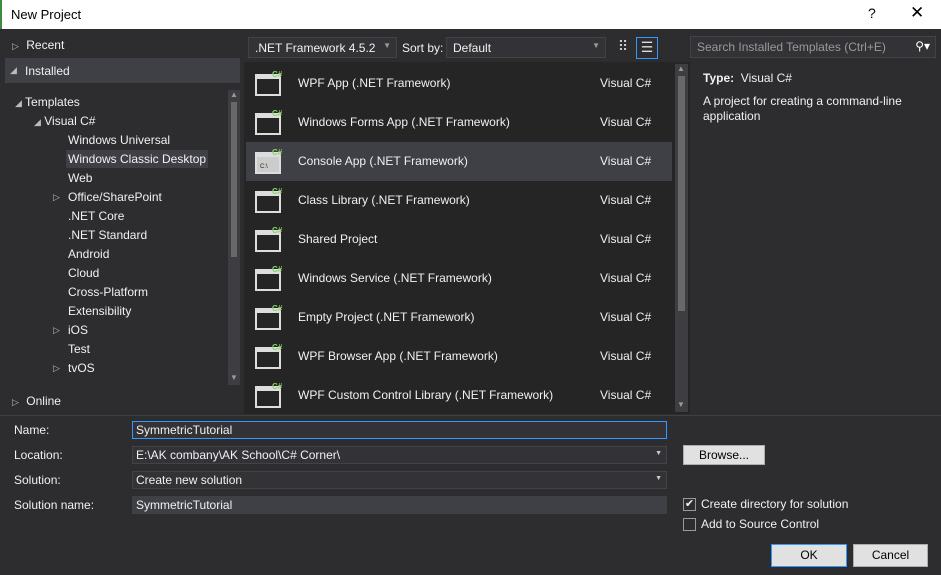 The width and height of the screenshot is (941, 575). What do you see at coordinates (890, 555) in the screenshot?
I see `cancel-button: Cancel` at bounding box center [890, 555].